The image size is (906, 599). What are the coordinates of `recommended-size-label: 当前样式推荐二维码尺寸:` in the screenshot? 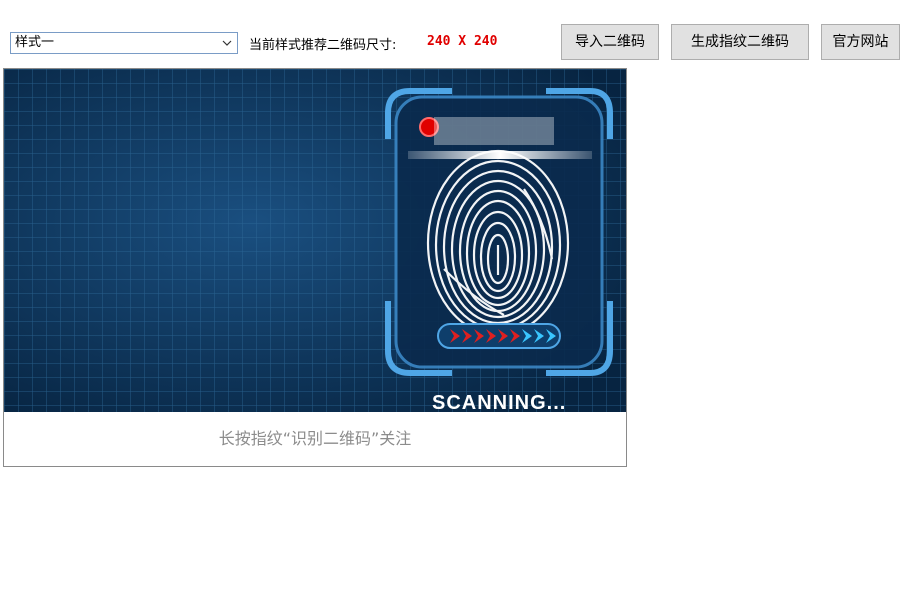 It's located at (323, 45).